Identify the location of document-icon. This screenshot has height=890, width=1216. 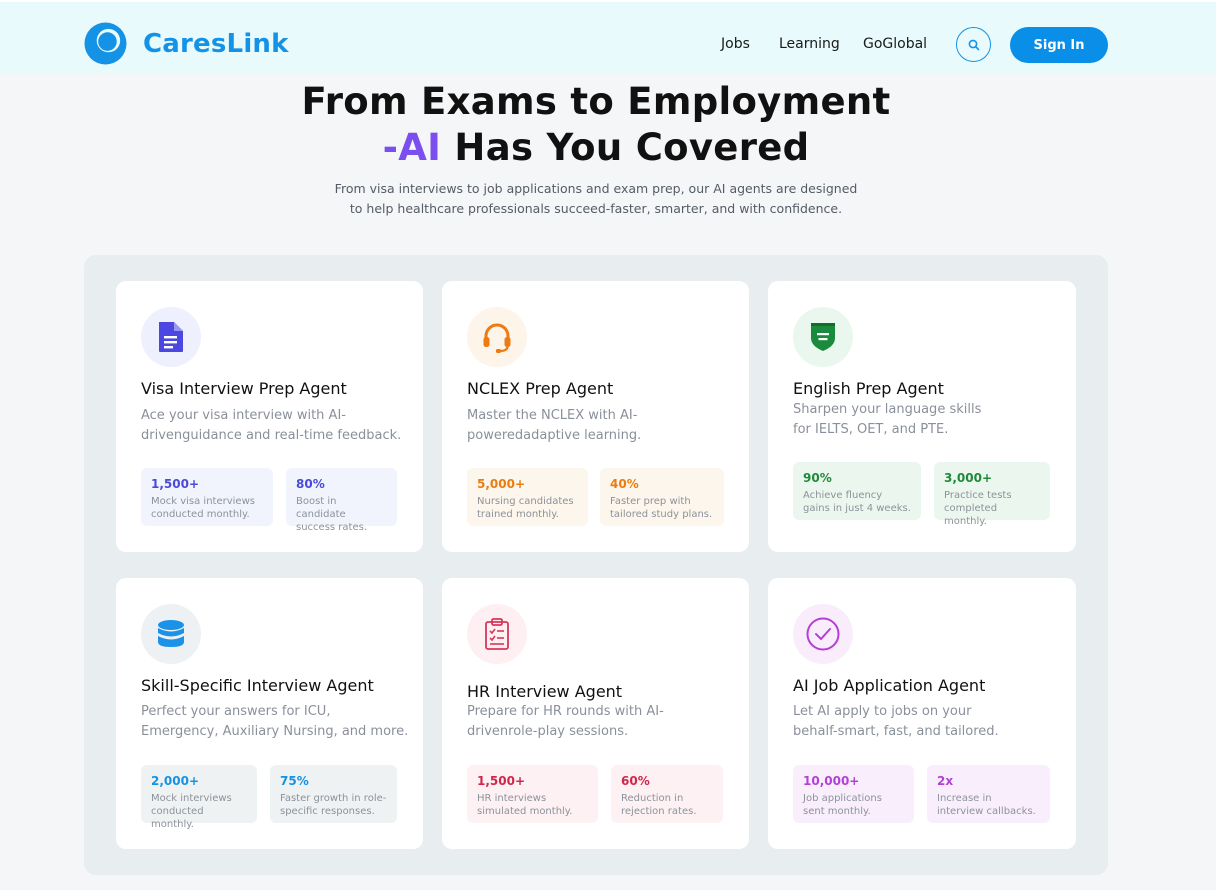
(171, 337).